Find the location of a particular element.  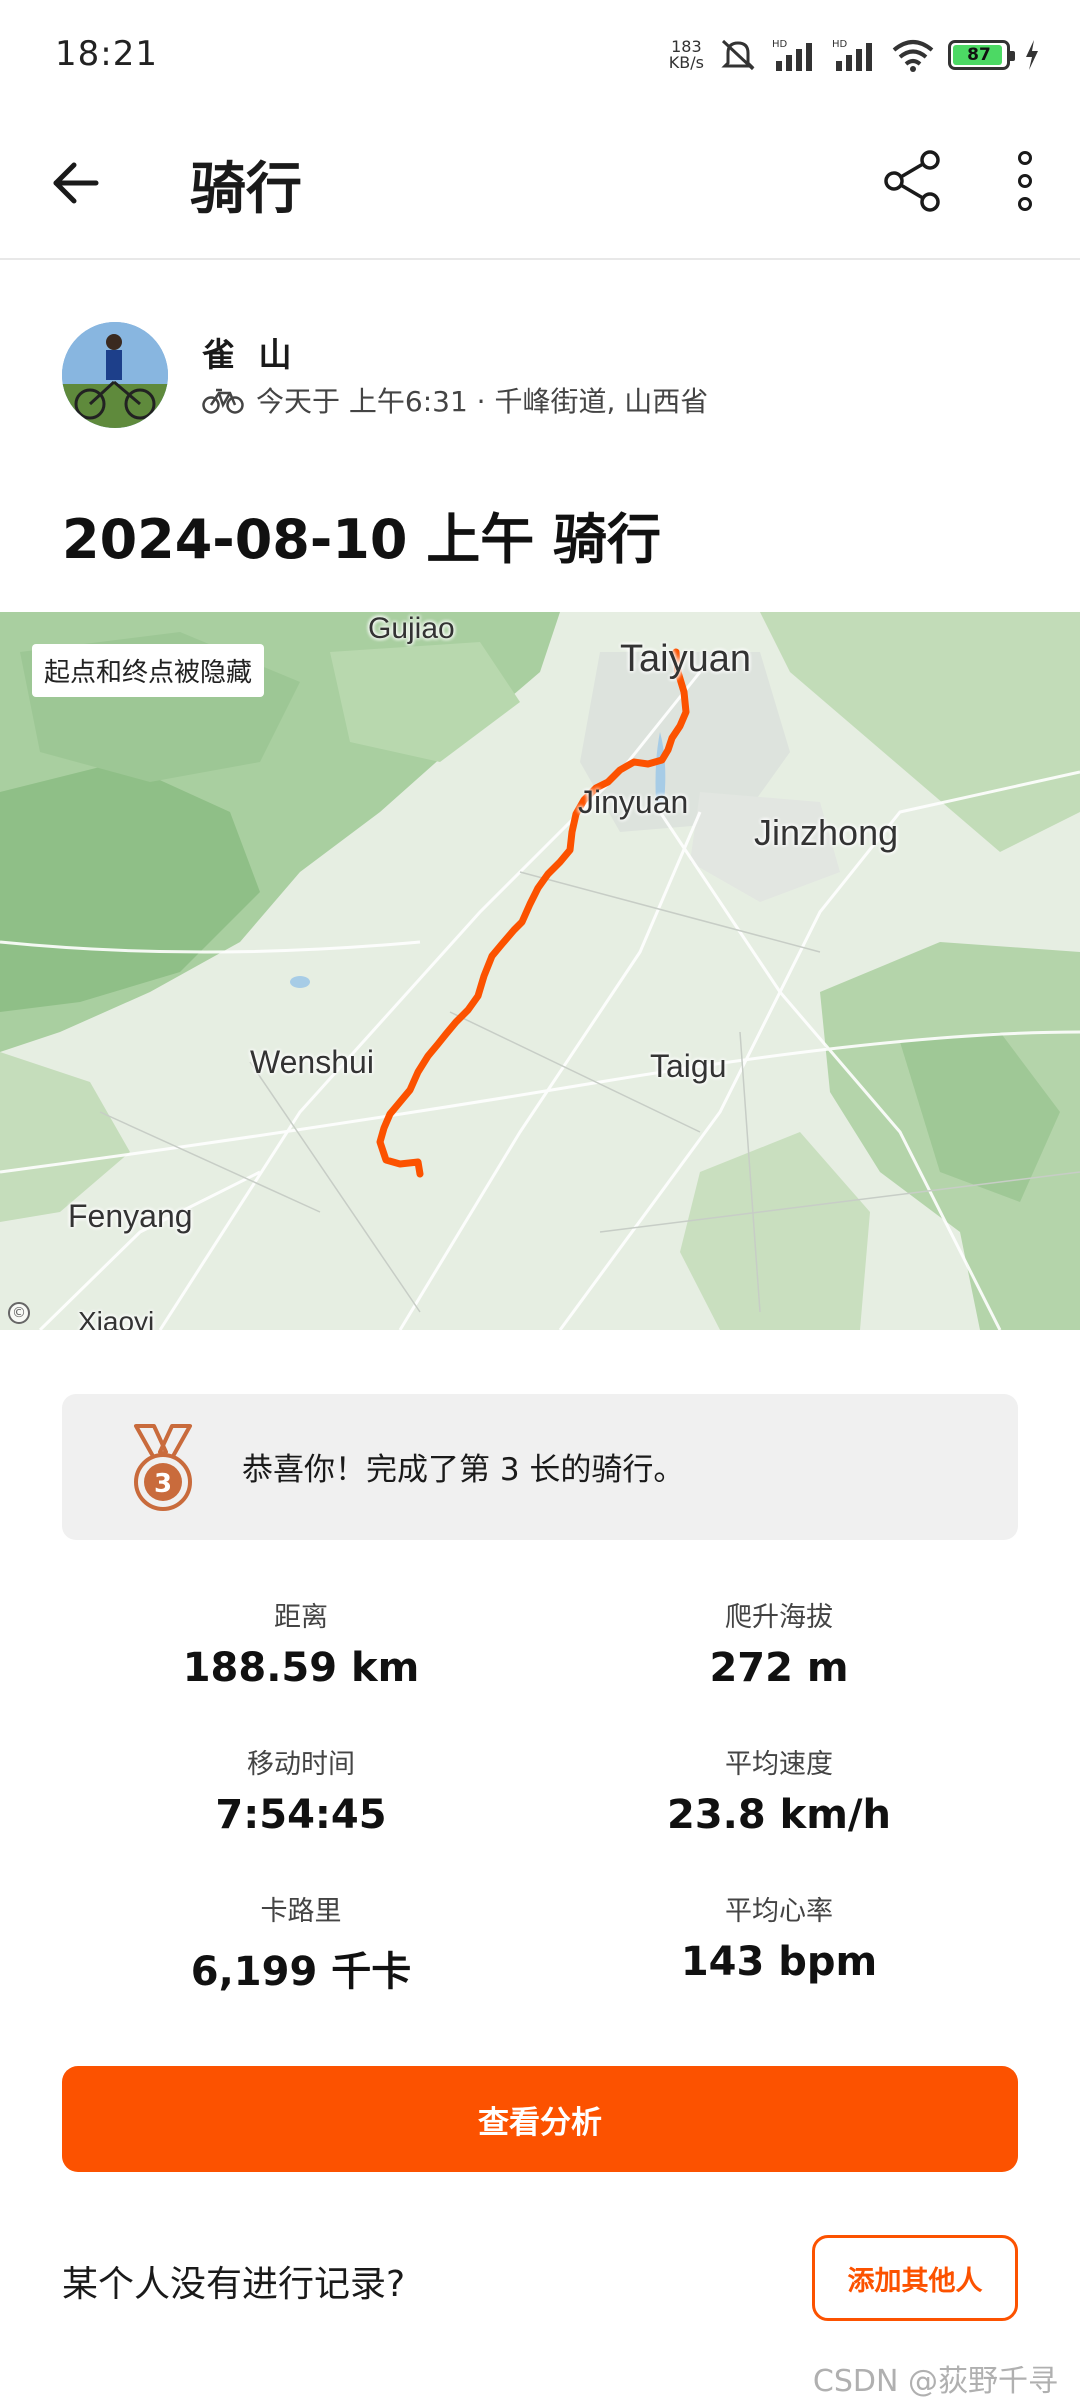

network-speed: 183 KB/s is located at coordinates (686, 54).